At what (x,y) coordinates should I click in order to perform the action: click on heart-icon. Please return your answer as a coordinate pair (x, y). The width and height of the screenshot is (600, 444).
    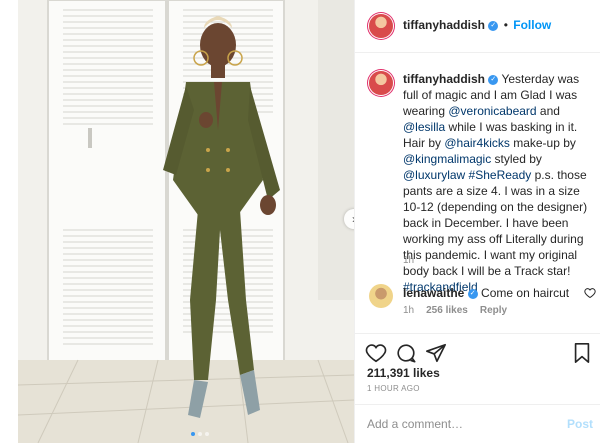
    Looking at the image, I should click on (376, 353).